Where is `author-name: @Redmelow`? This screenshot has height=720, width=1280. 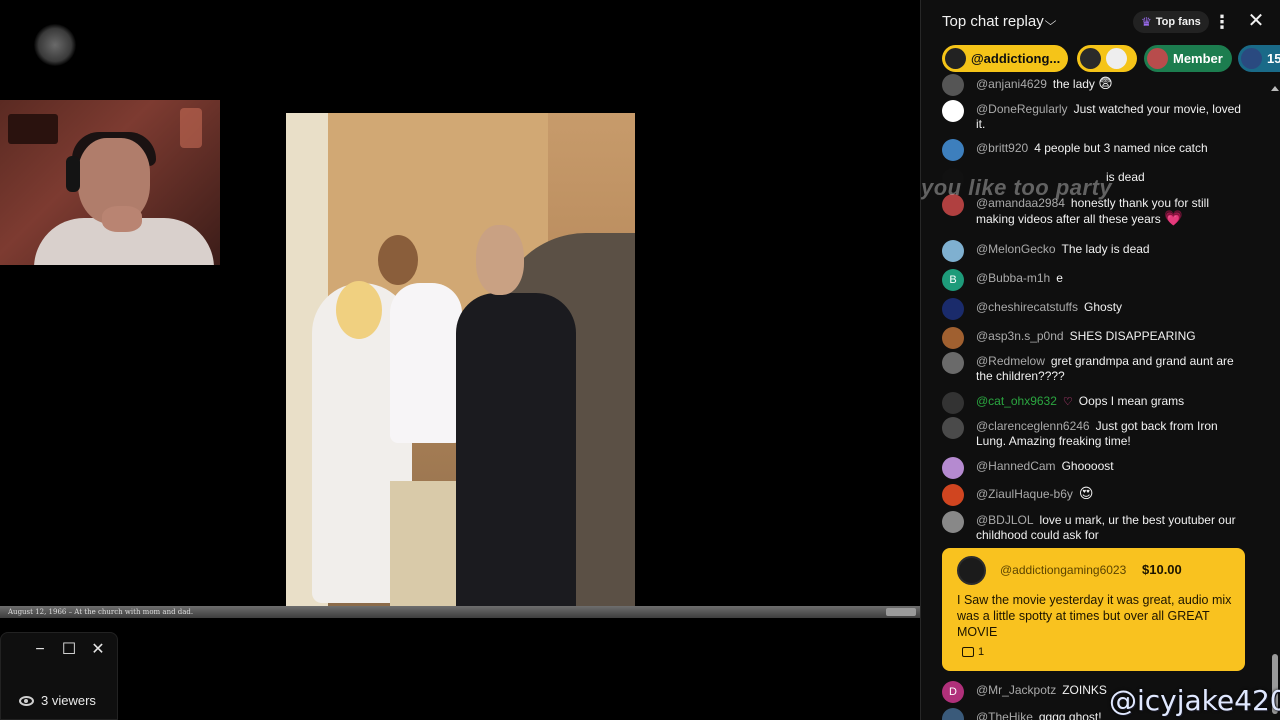 author-name: @Redmelow is located at coordinates (1010, 361).